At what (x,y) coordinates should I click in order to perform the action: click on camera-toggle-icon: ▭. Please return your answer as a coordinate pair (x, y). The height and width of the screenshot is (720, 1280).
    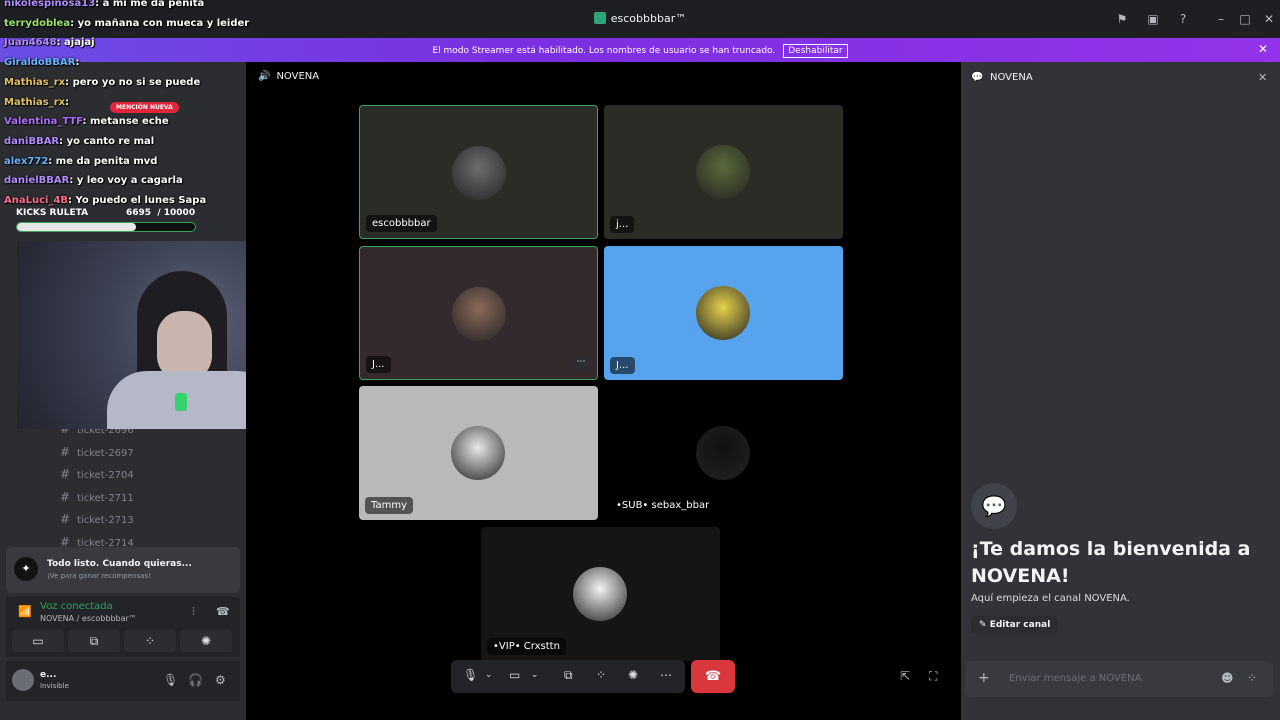
    Looking at the image, I should click on (514, 675).